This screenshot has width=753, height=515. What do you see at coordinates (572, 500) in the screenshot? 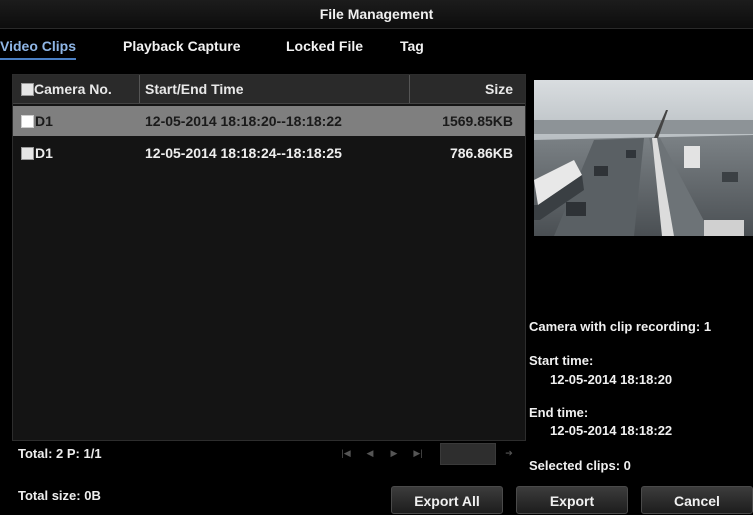
I see `export-button: Export` at bounding box center [572, 500].